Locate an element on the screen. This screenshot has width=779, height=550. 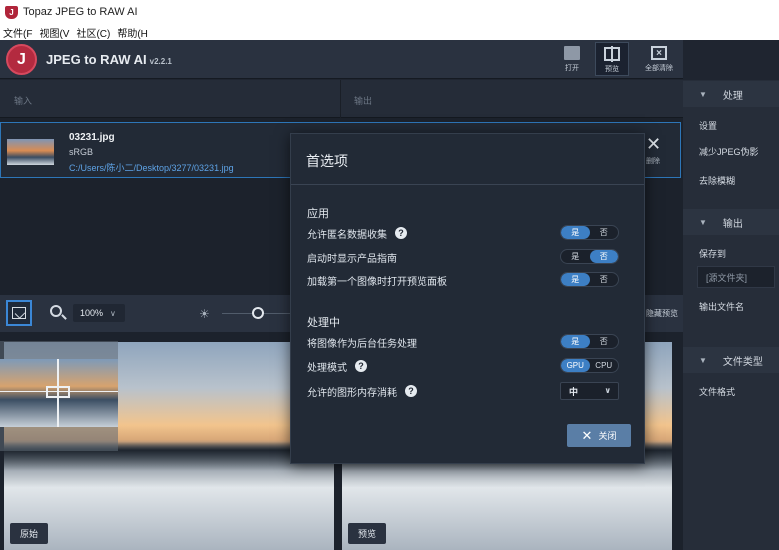
close-button: ✕ 关闭 is located at coordinates (599, 435).